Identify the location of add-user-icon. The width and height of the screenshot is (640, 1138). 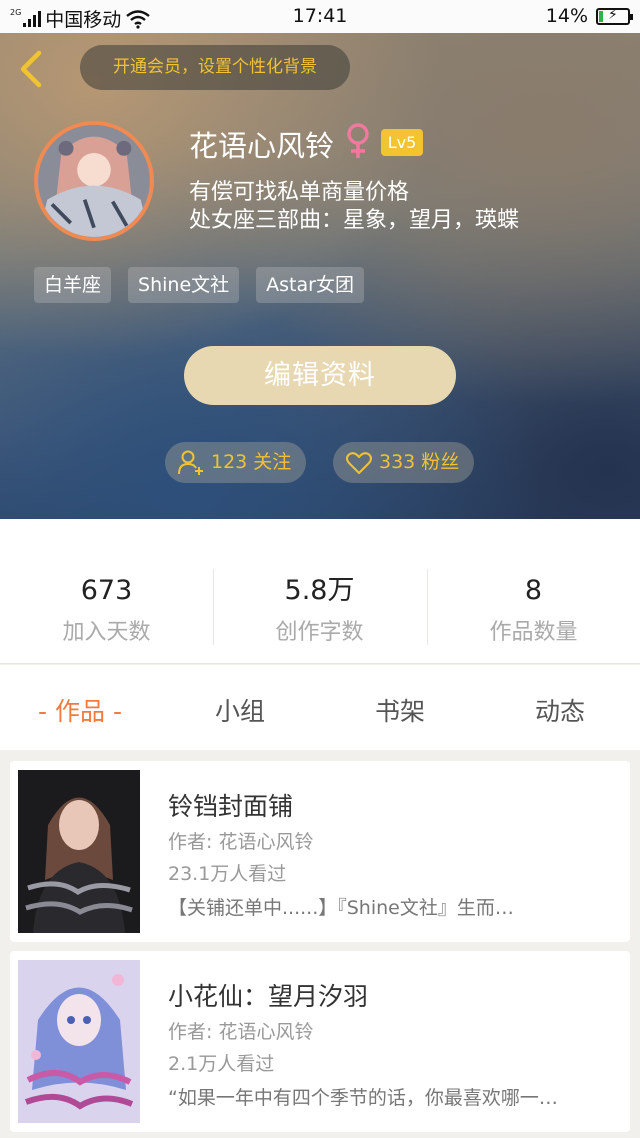
(190, 462).